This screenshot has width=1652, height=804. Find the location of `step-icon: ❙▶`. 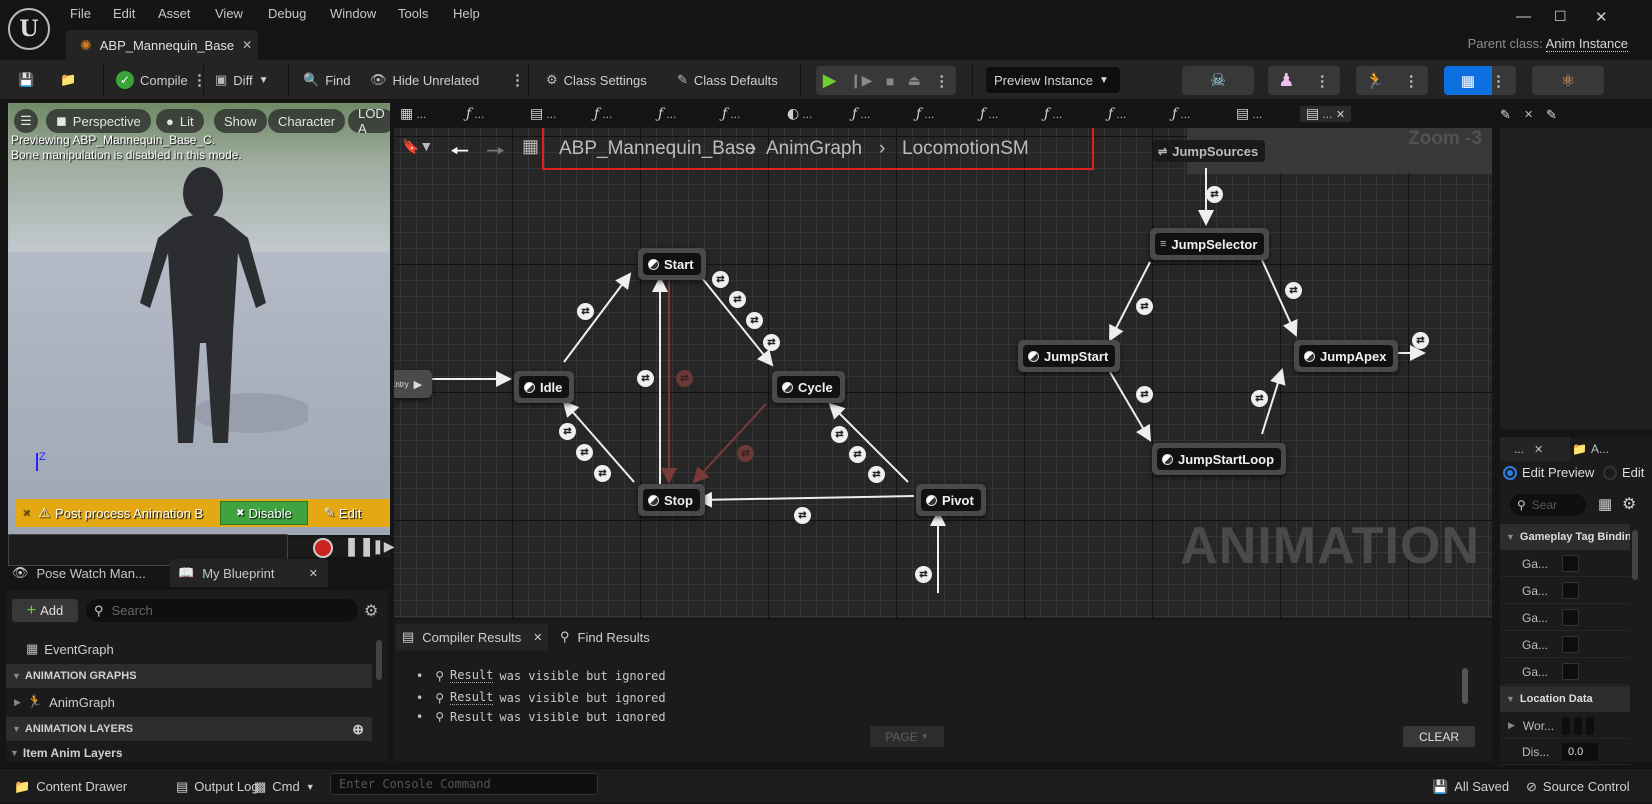

step-icon: ❙▶ is located at coordinates (861, 80).